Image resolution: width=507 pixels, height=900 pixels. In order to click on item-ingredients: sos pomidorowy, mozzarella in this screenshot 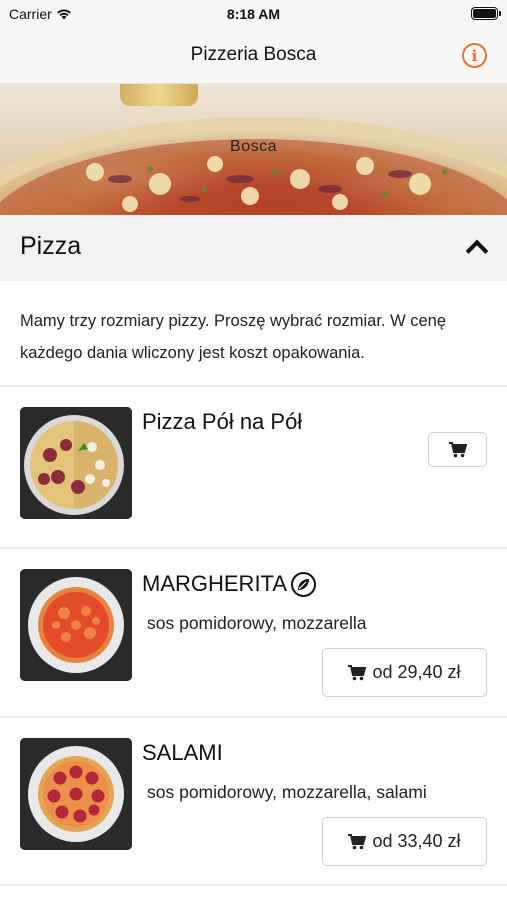, I will do `click(257, 623)`.